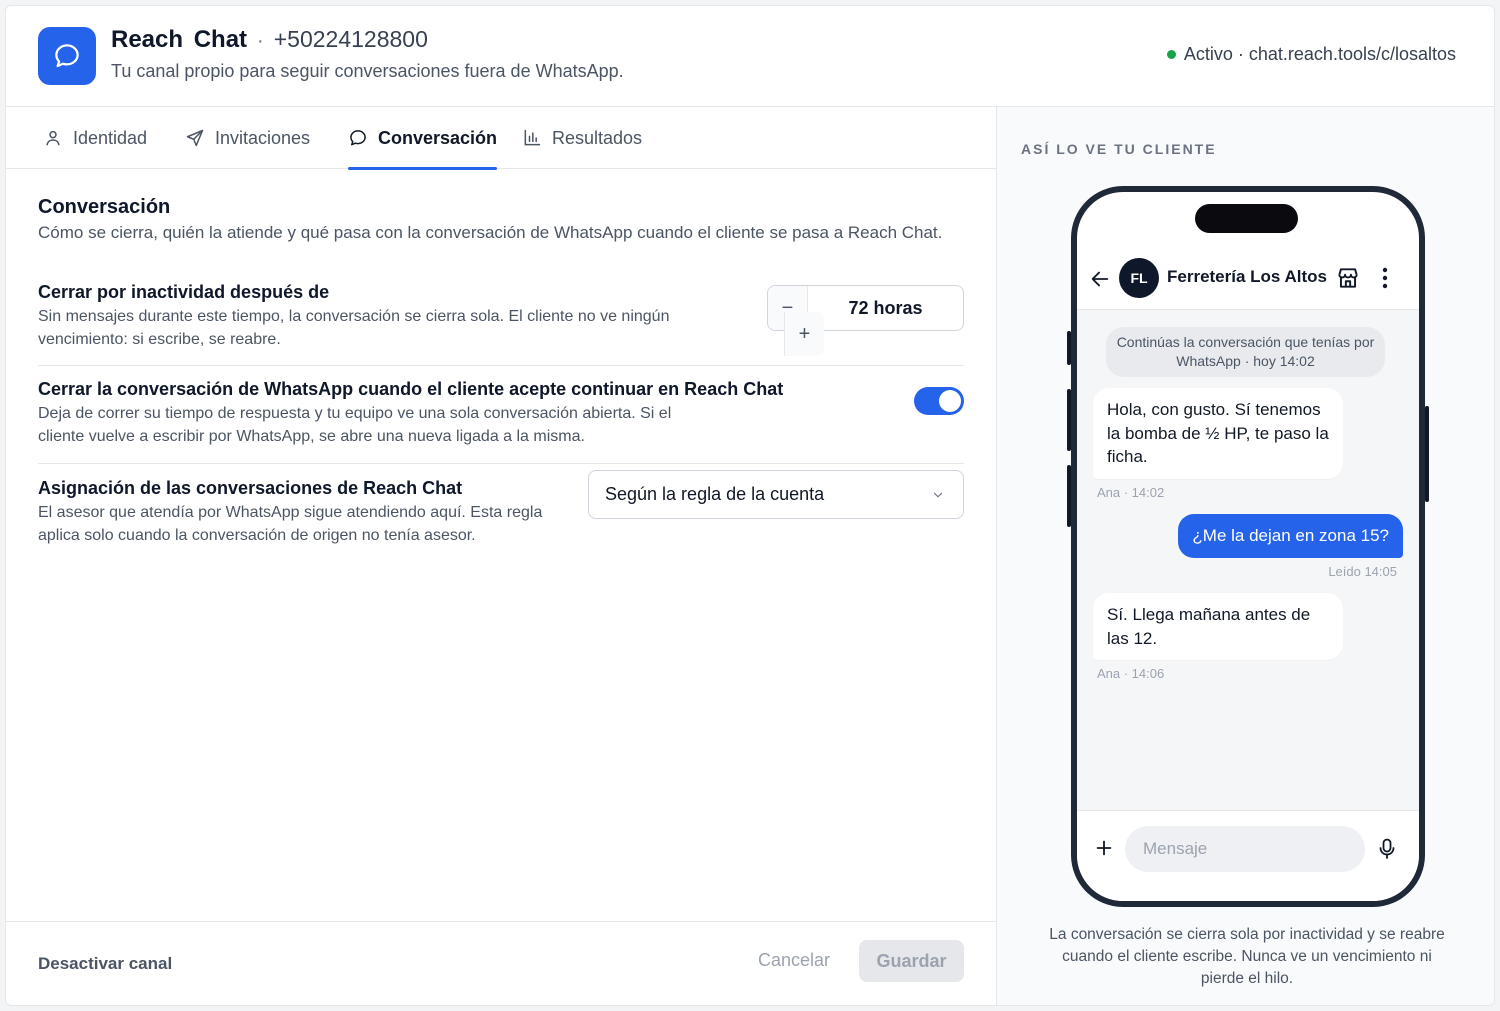 The image size is (1500, 1011). Describe the element at coordinates (1348, 278) in the screenshot. I see `store-icon` at that location.